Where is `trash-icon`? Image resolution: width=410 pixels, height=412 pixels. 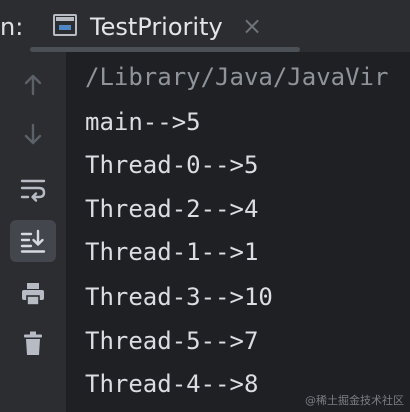 trash-icon is located at coordinates (33, 343).